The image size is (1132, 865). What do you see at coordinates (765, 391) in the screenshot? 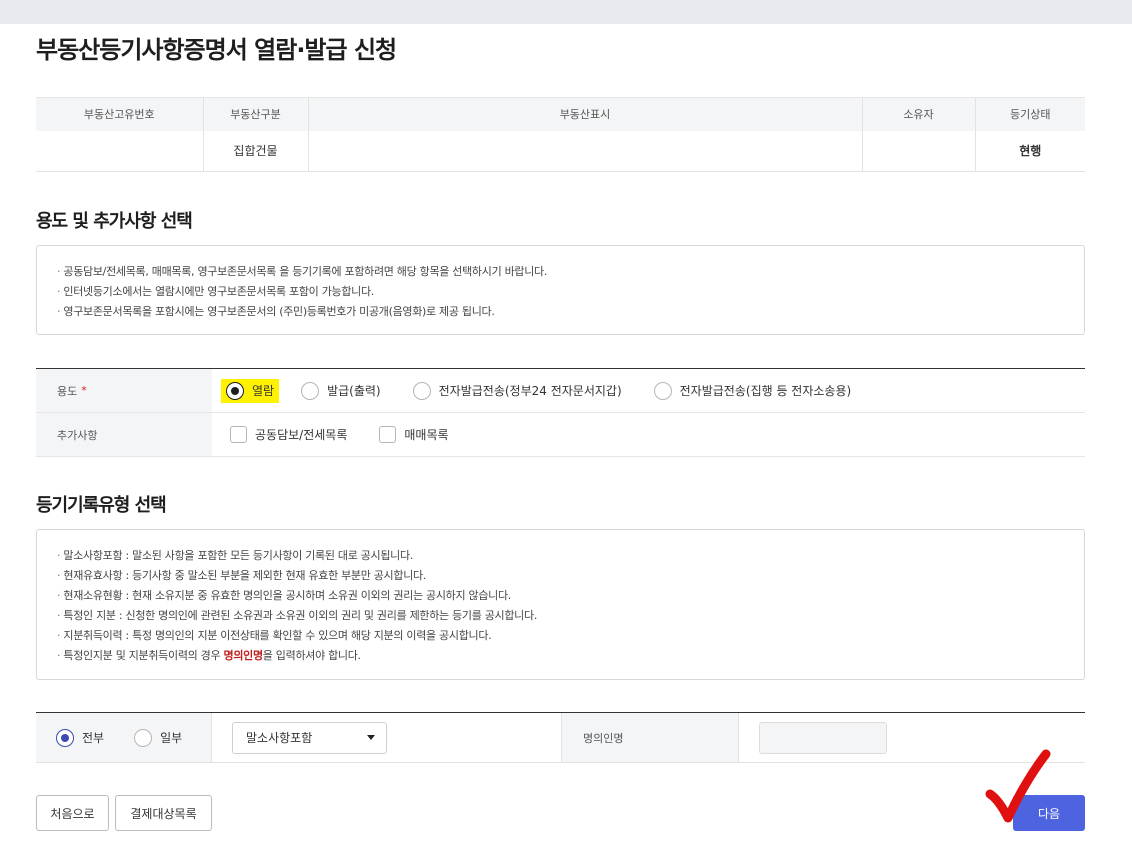
I see `radio-label: 전자발급전송(집행 등 전자소송용)` at bounding box center [765, 391].